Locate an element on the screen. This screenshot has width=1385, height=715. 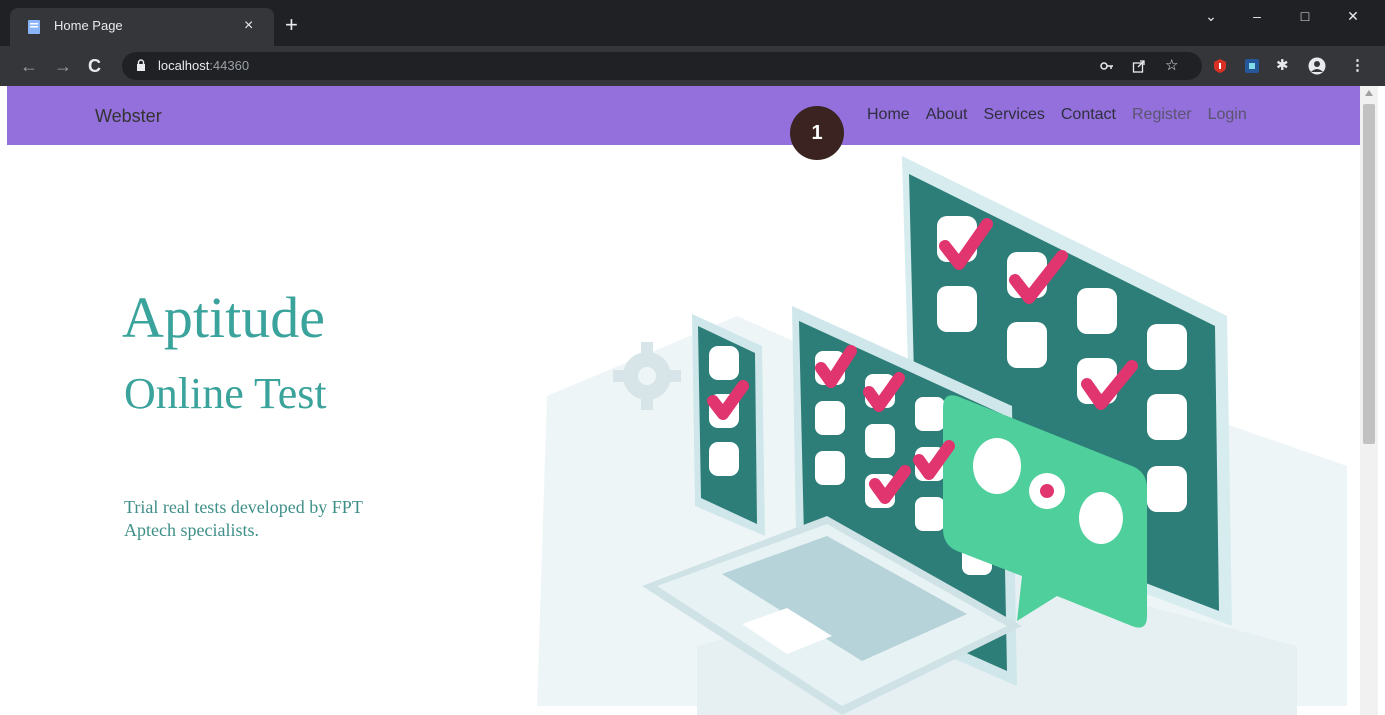
close-window-button: ✕ is located at coordinates (1353, 16).